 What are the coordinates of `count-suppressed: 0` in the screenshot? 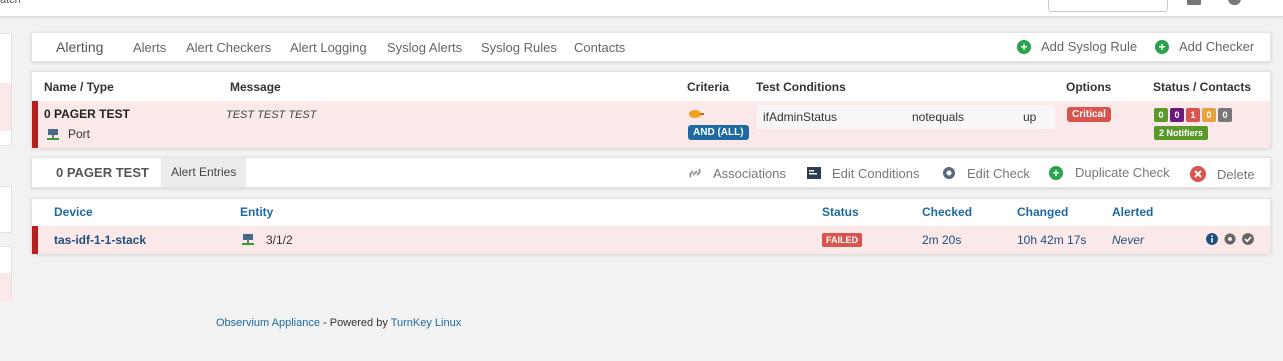 It's located at (1209, 115).